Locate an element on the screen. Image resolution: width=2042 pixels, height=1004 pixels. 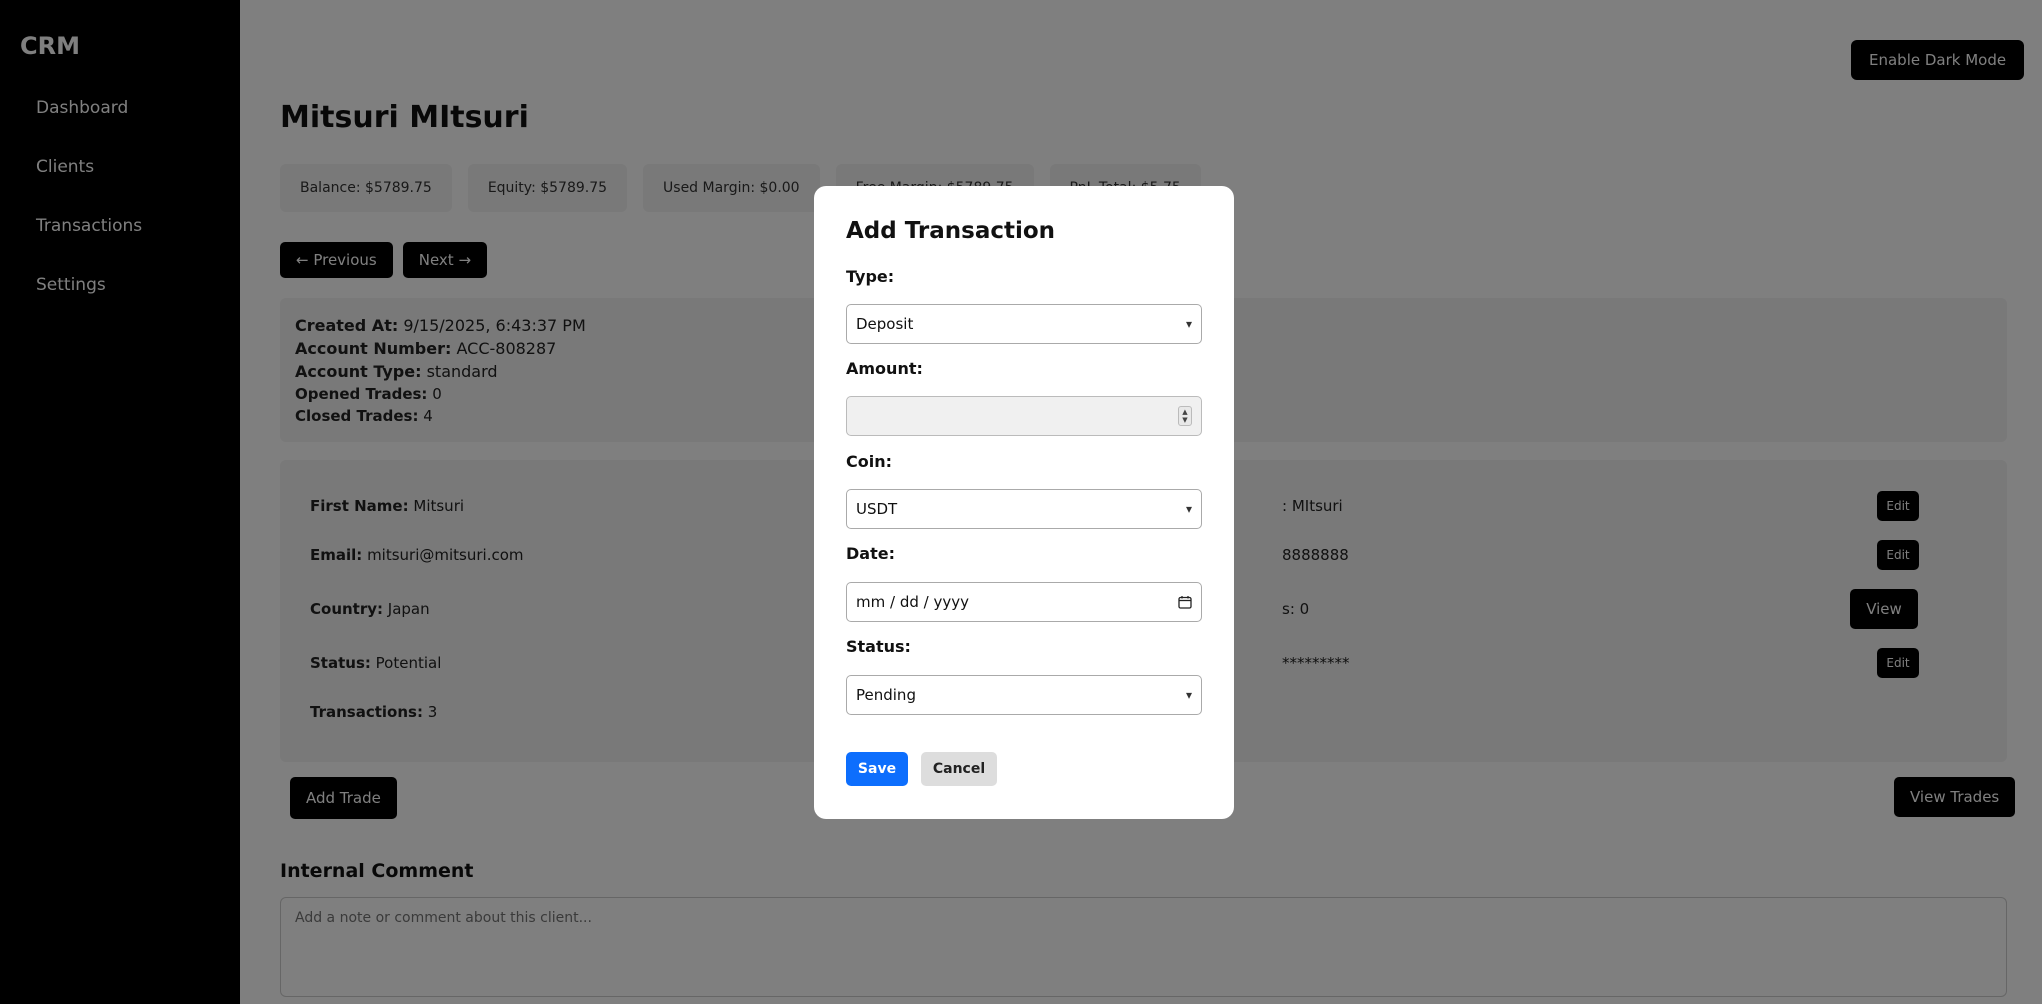
type-select: Deposit ▾ is located at coordinates (1024, 324).